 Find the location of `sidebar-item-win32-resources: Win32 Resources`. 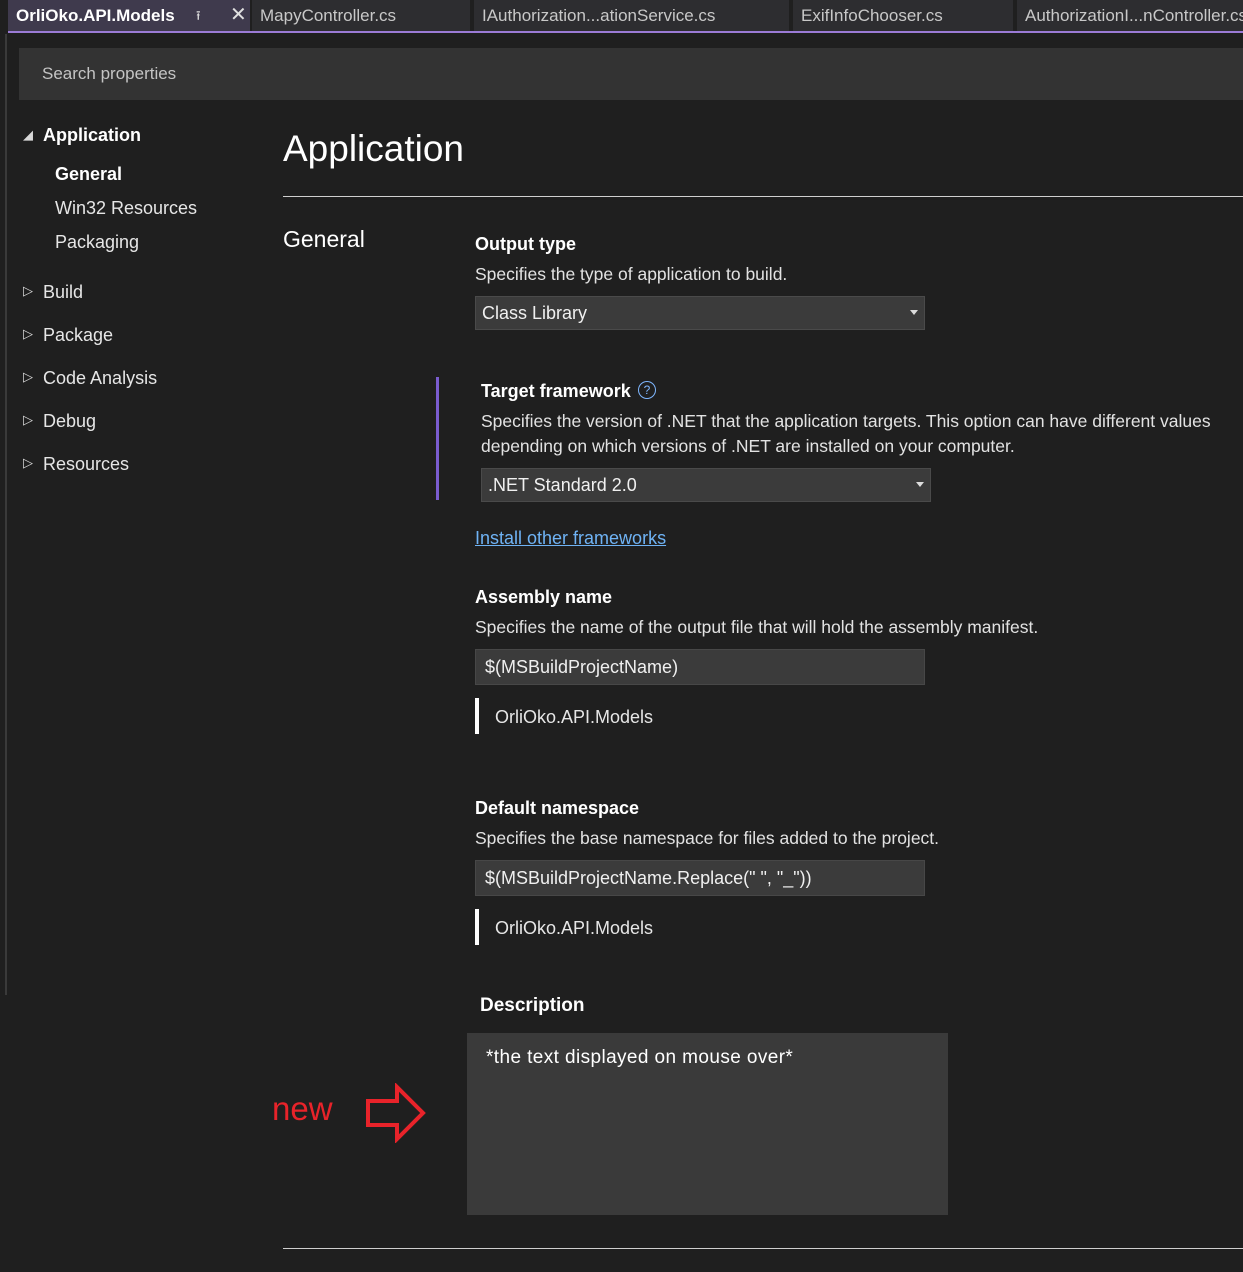

sidebar-item-win32-resources: Win32 Resources is located at coordinates (126, 208).